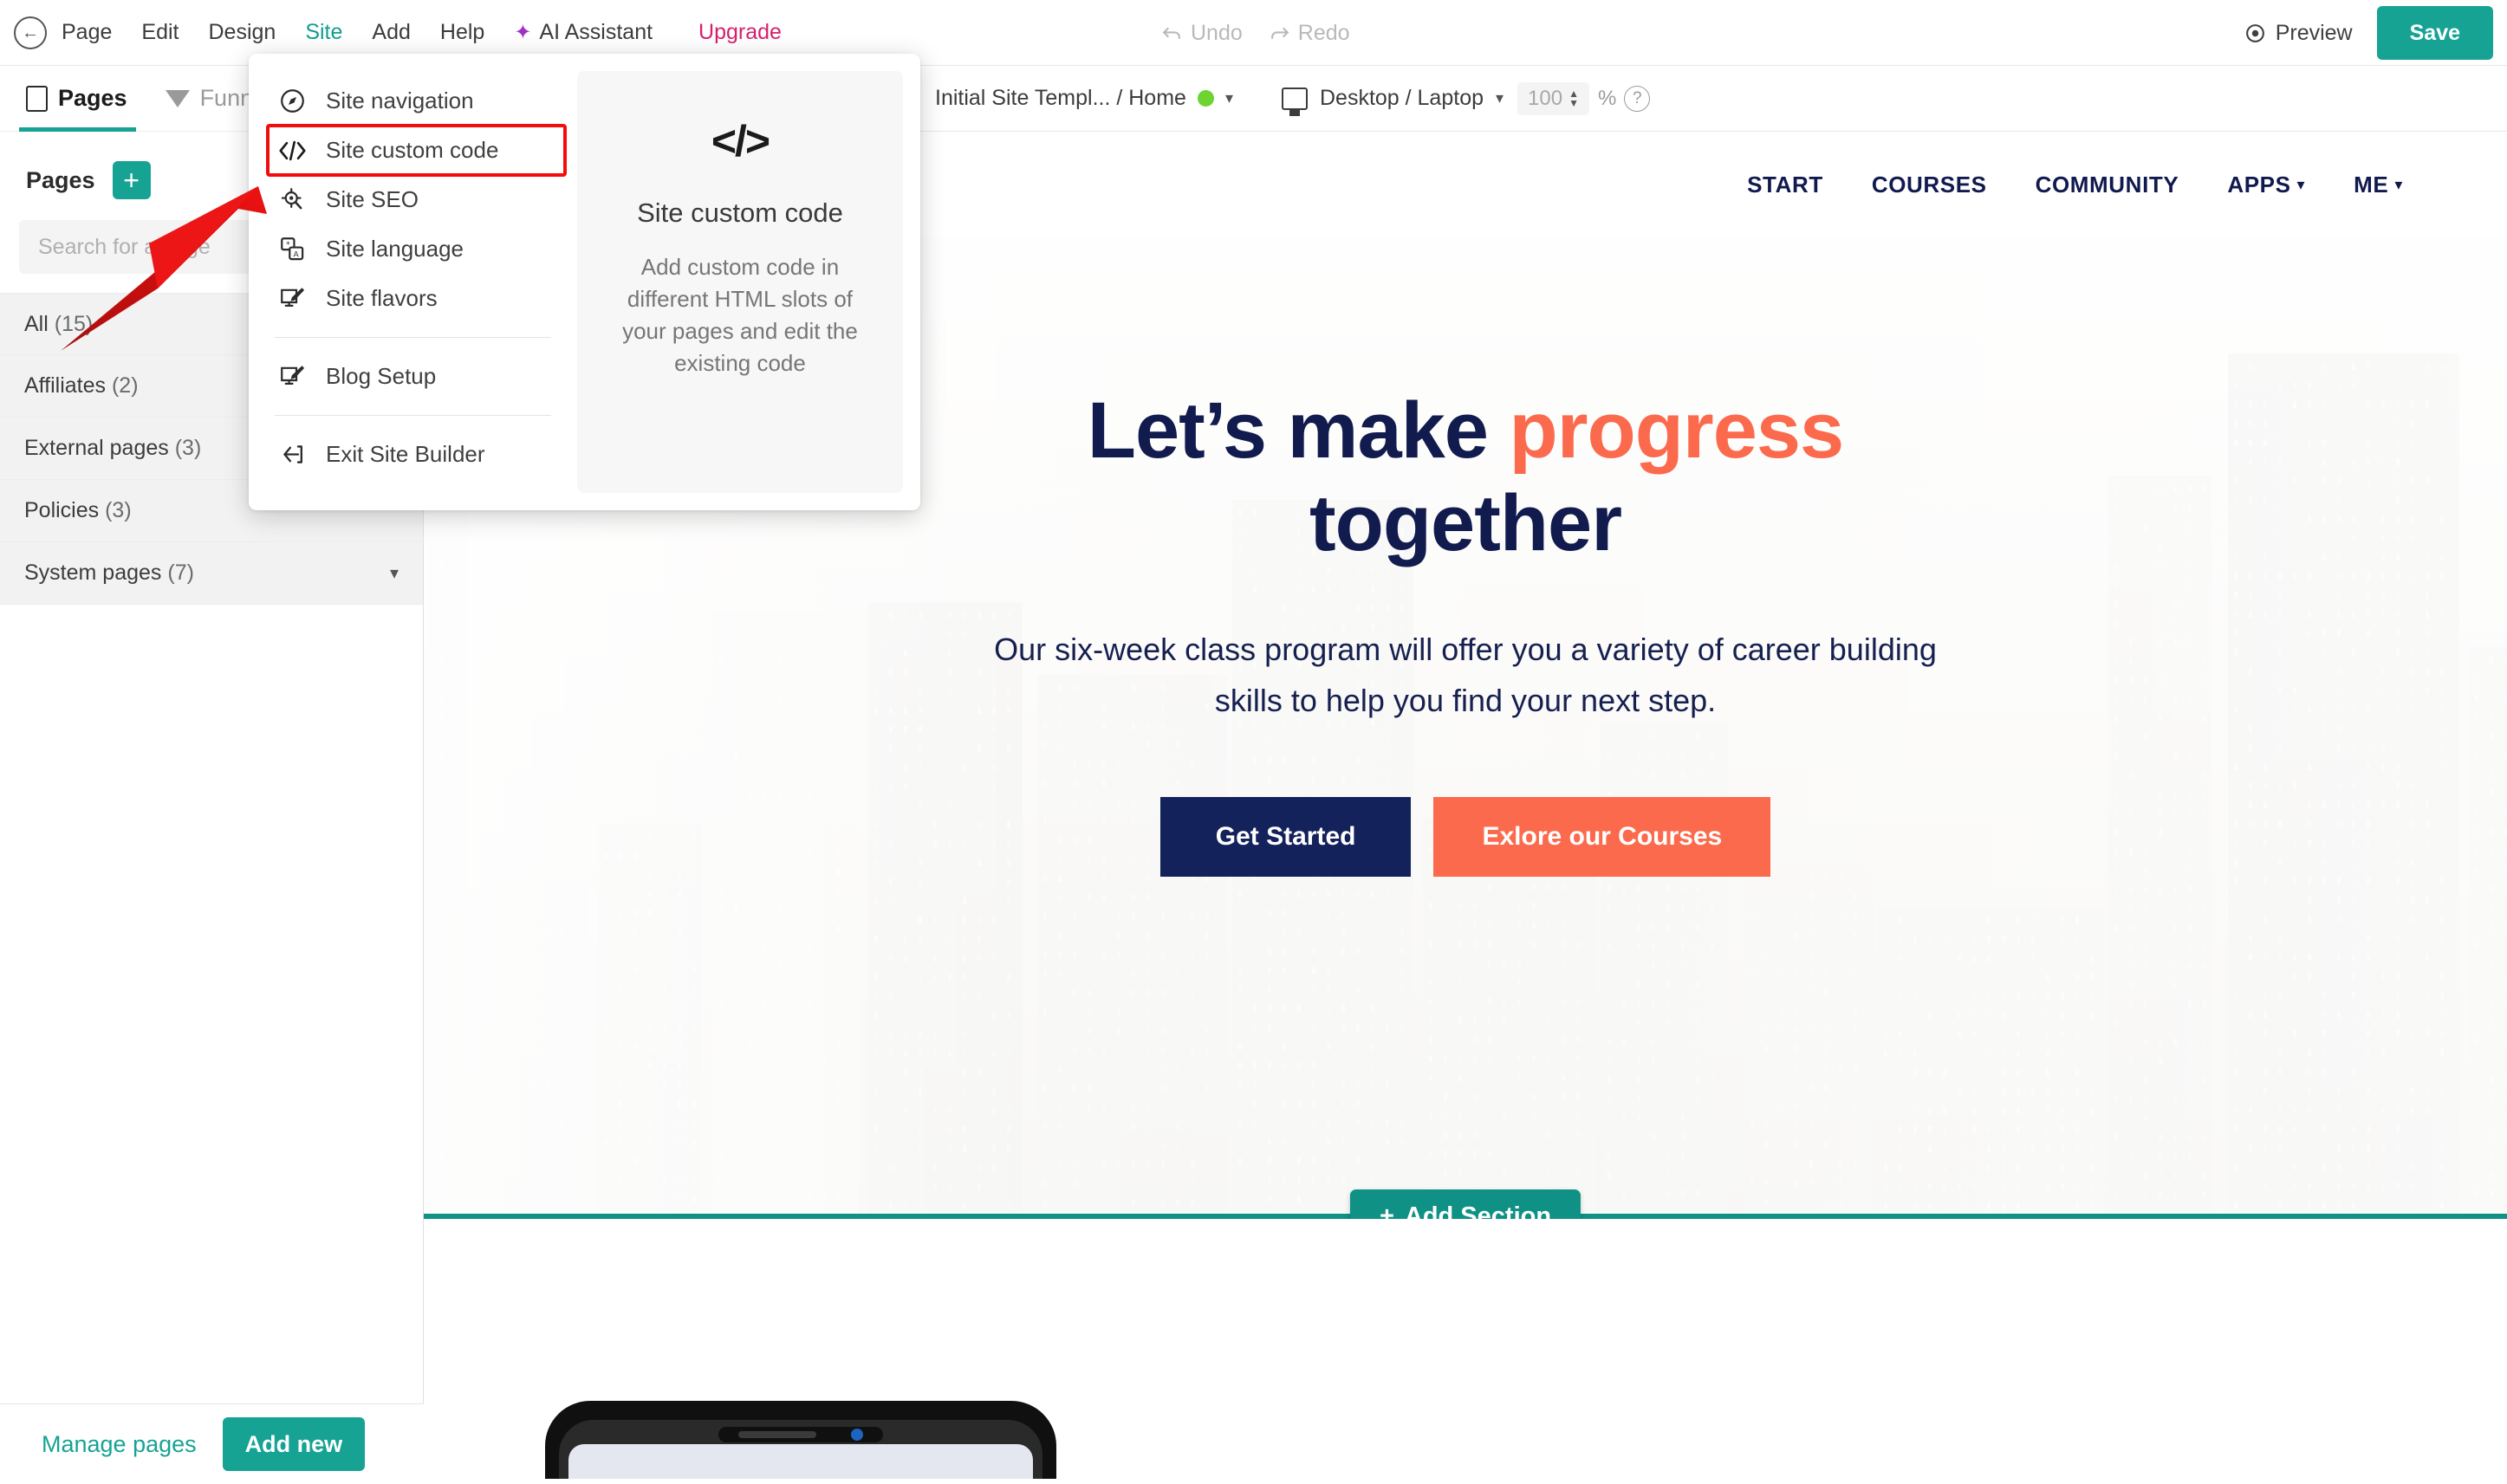 This screenshot has height=1484, width=2507. I want to click on menu-item-site-seo-label: Site SEO, so click(372, 199).